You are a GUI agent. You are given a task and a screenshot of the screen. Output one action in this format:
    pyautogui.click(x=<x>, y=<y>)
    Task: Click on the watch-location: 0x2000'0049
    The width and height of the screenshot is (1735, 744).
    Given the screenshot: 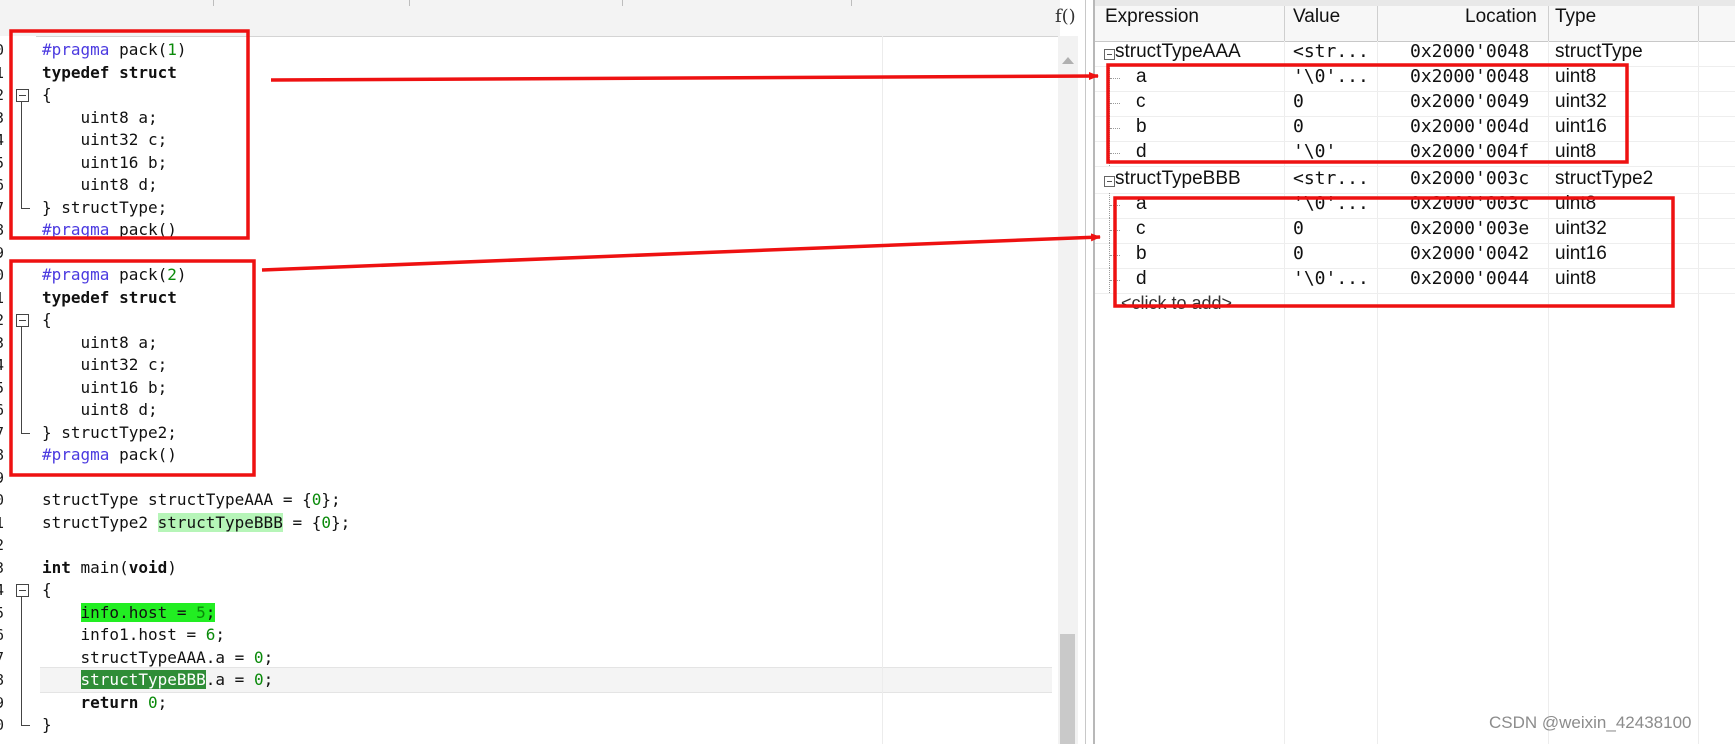 What is the action you would take?
    pyautogui.click(x=1470, y=101)
    